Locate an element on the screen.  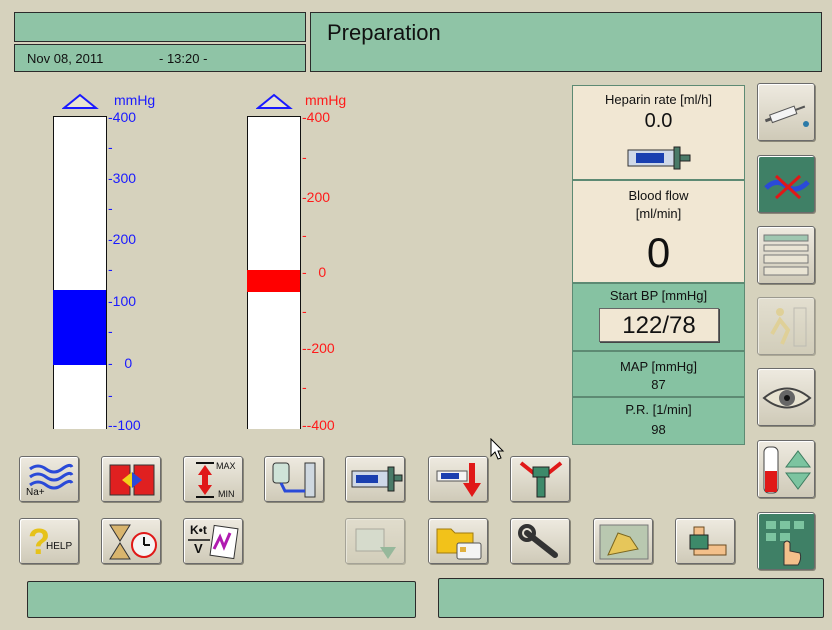
cleaning-hand-icon is located at coordinates (624, 542).